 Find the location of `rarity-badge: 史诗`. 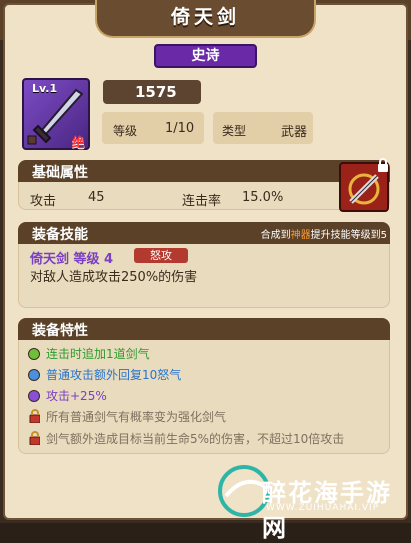

rarity-badge: 史诗 is located at coordinates (205, 56).